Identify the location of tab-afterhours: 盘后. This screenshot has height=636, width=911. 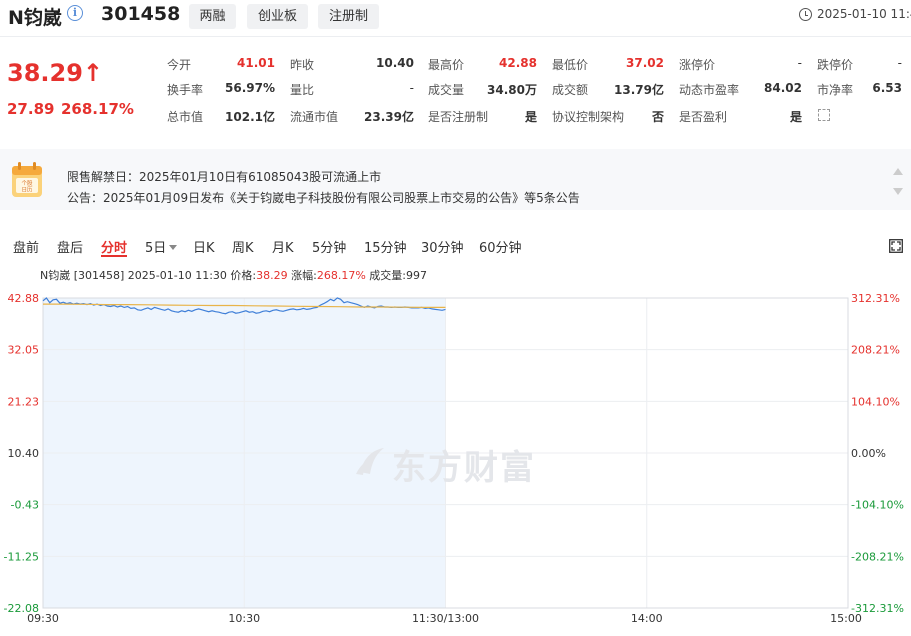
(70, 246).